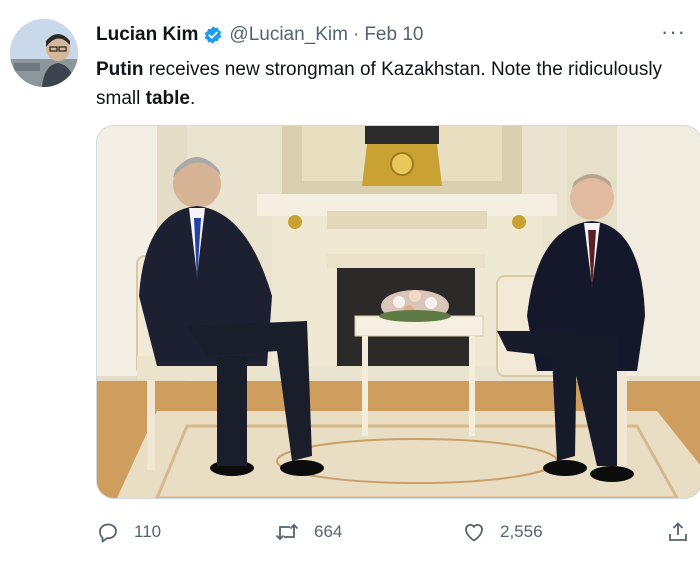 This screenshot has width=700, height=574. What do you see at coordinates (128, 532) in the screenshot?
I see `reply-button: 110` at bounding box center [128, 532].